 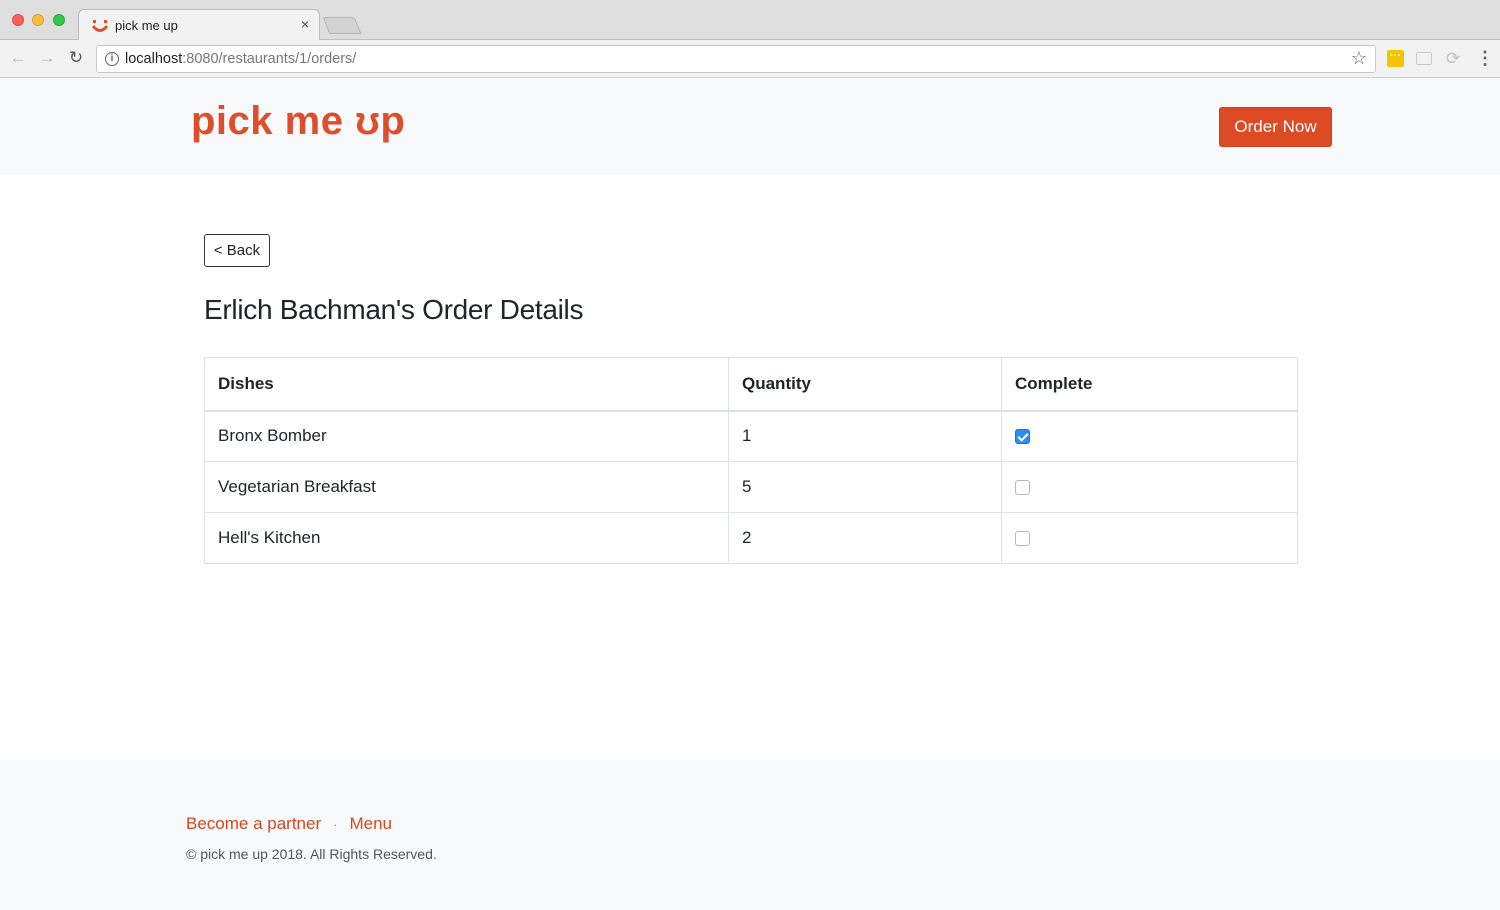 I want to click on info-icon: i, so click(x=112, y=59).